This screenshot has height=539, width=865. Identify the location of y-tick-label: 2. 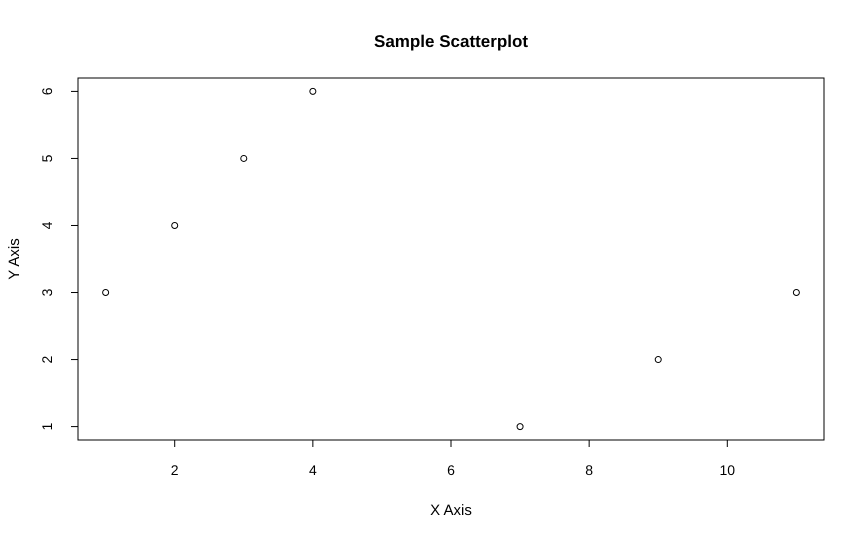
(47, 360).